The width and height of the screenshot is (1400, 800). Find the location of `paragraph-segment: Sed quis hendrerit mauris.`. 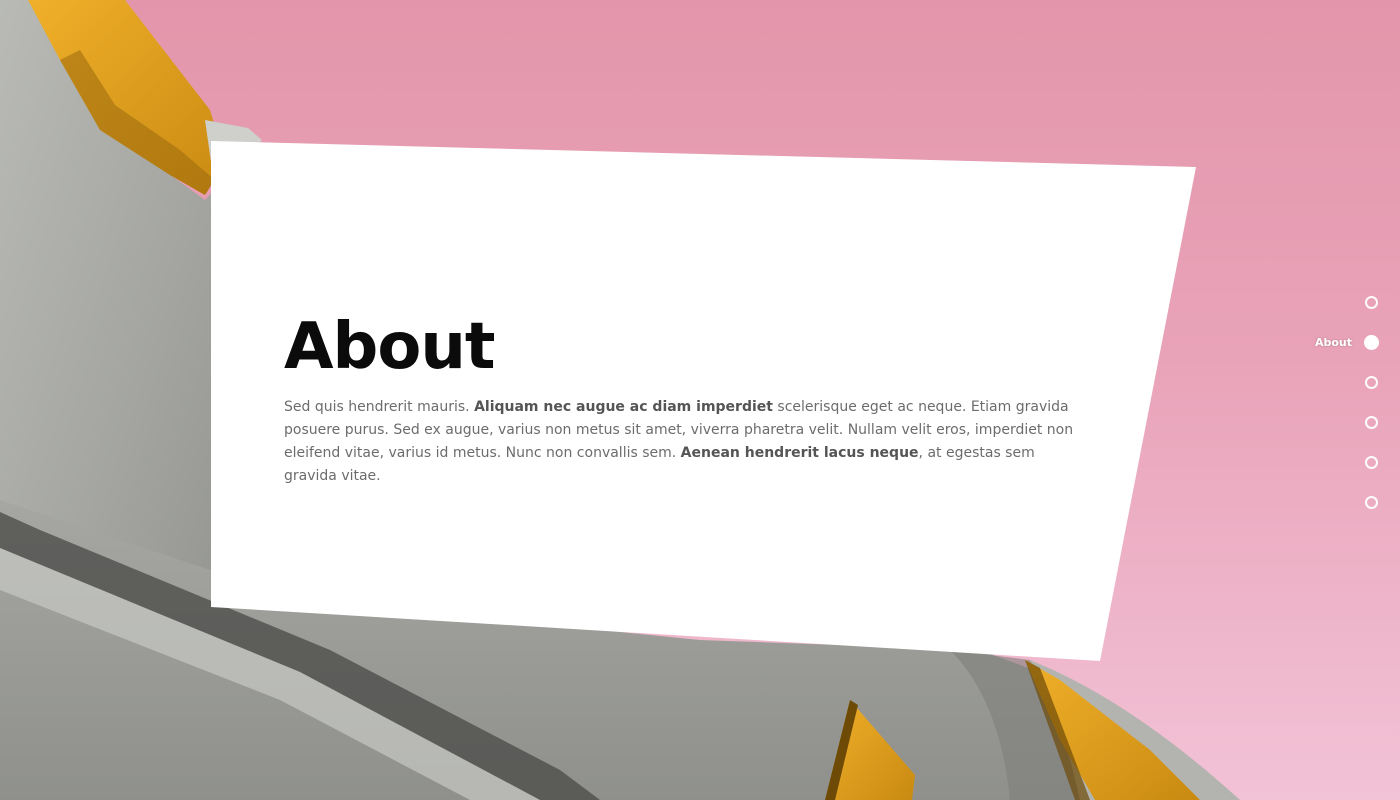

paragraph-segment: Sed quis hendrerit mauris. is located at coordinates (379, 407).